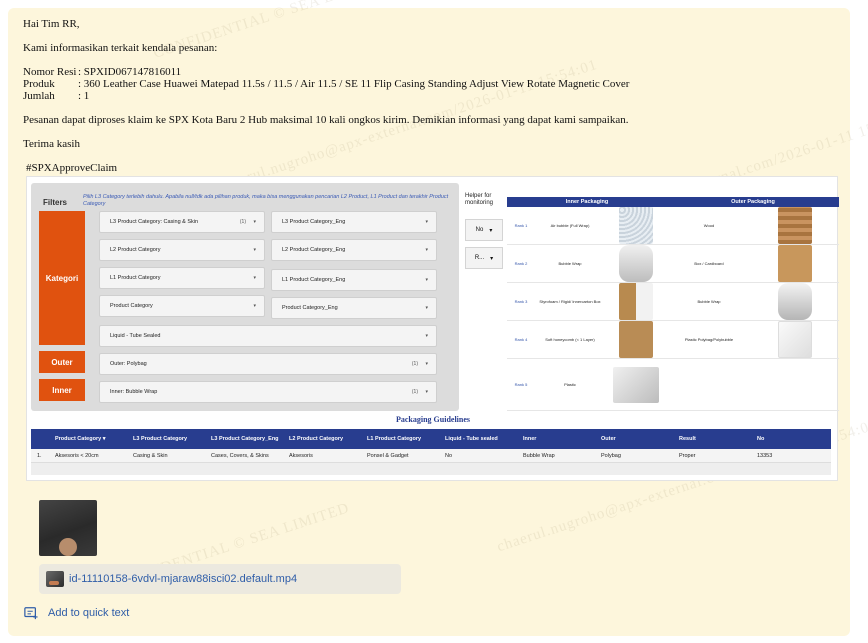 The height and width of the screenshot is (643, 868). Describe the element at coordinates (673, 385) in the screenshot. I see `packaging-row: Rank 5 Plastic` at that location.